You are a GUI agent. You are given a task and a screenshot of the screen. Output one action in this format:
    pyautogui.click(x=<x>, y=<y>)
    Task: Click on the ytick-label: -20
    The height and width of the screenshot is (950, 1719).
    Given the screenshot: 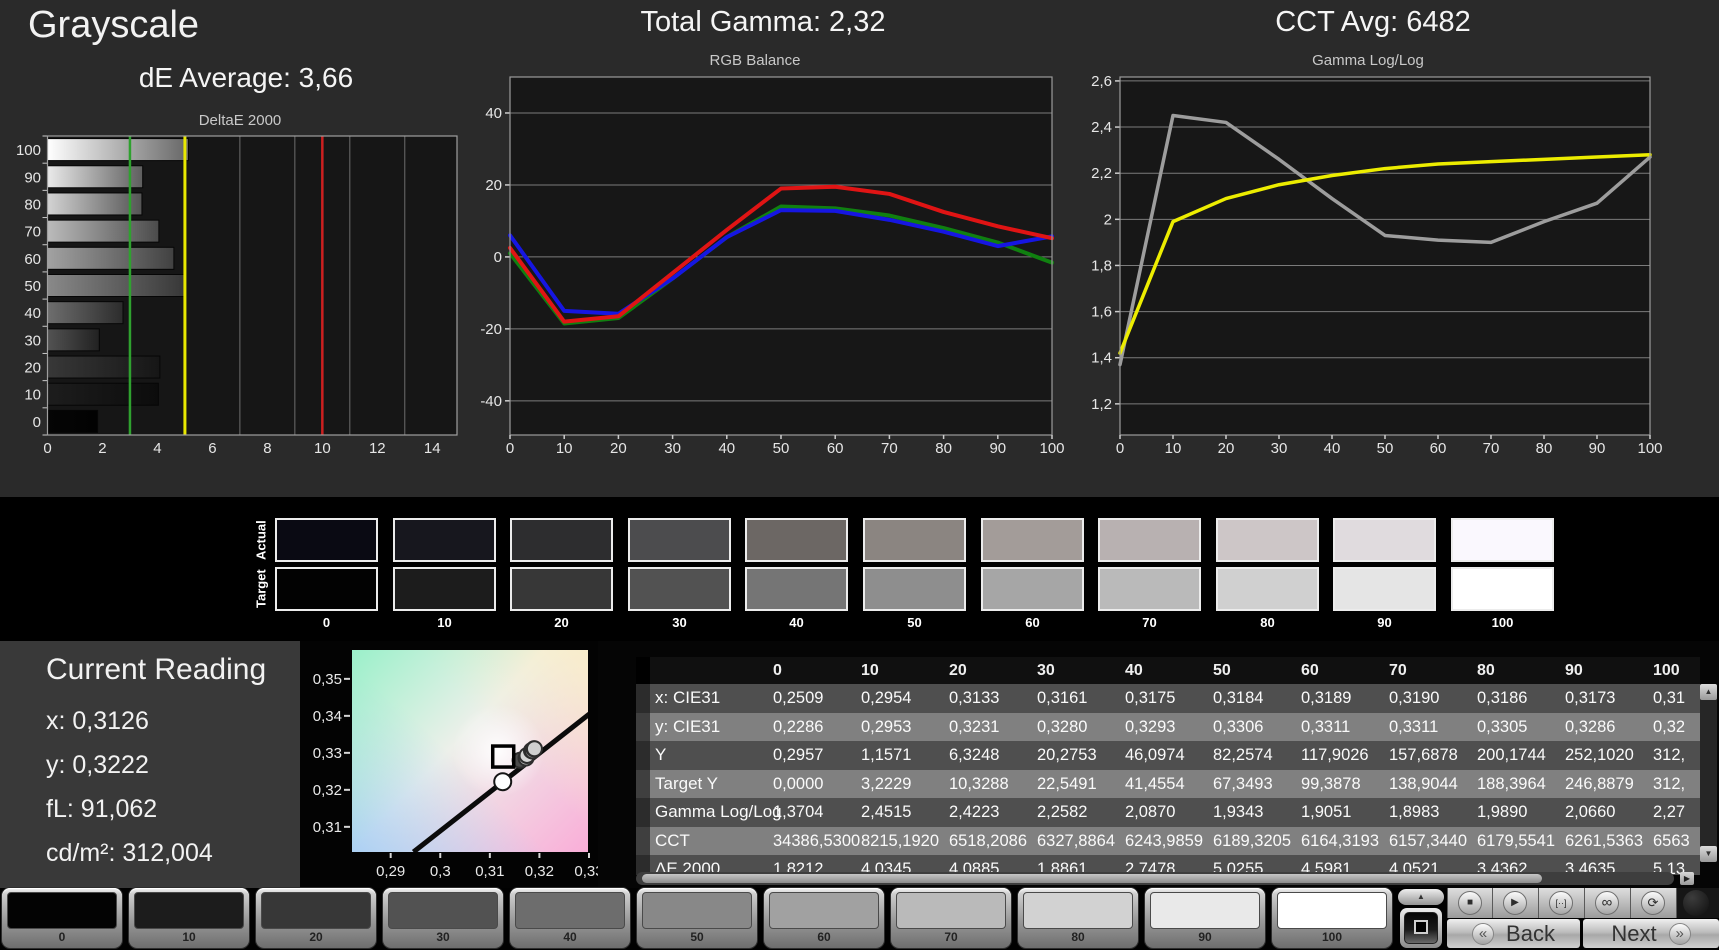 What is the action you would take?
    pyautogui.click(x=491, y=329)
    